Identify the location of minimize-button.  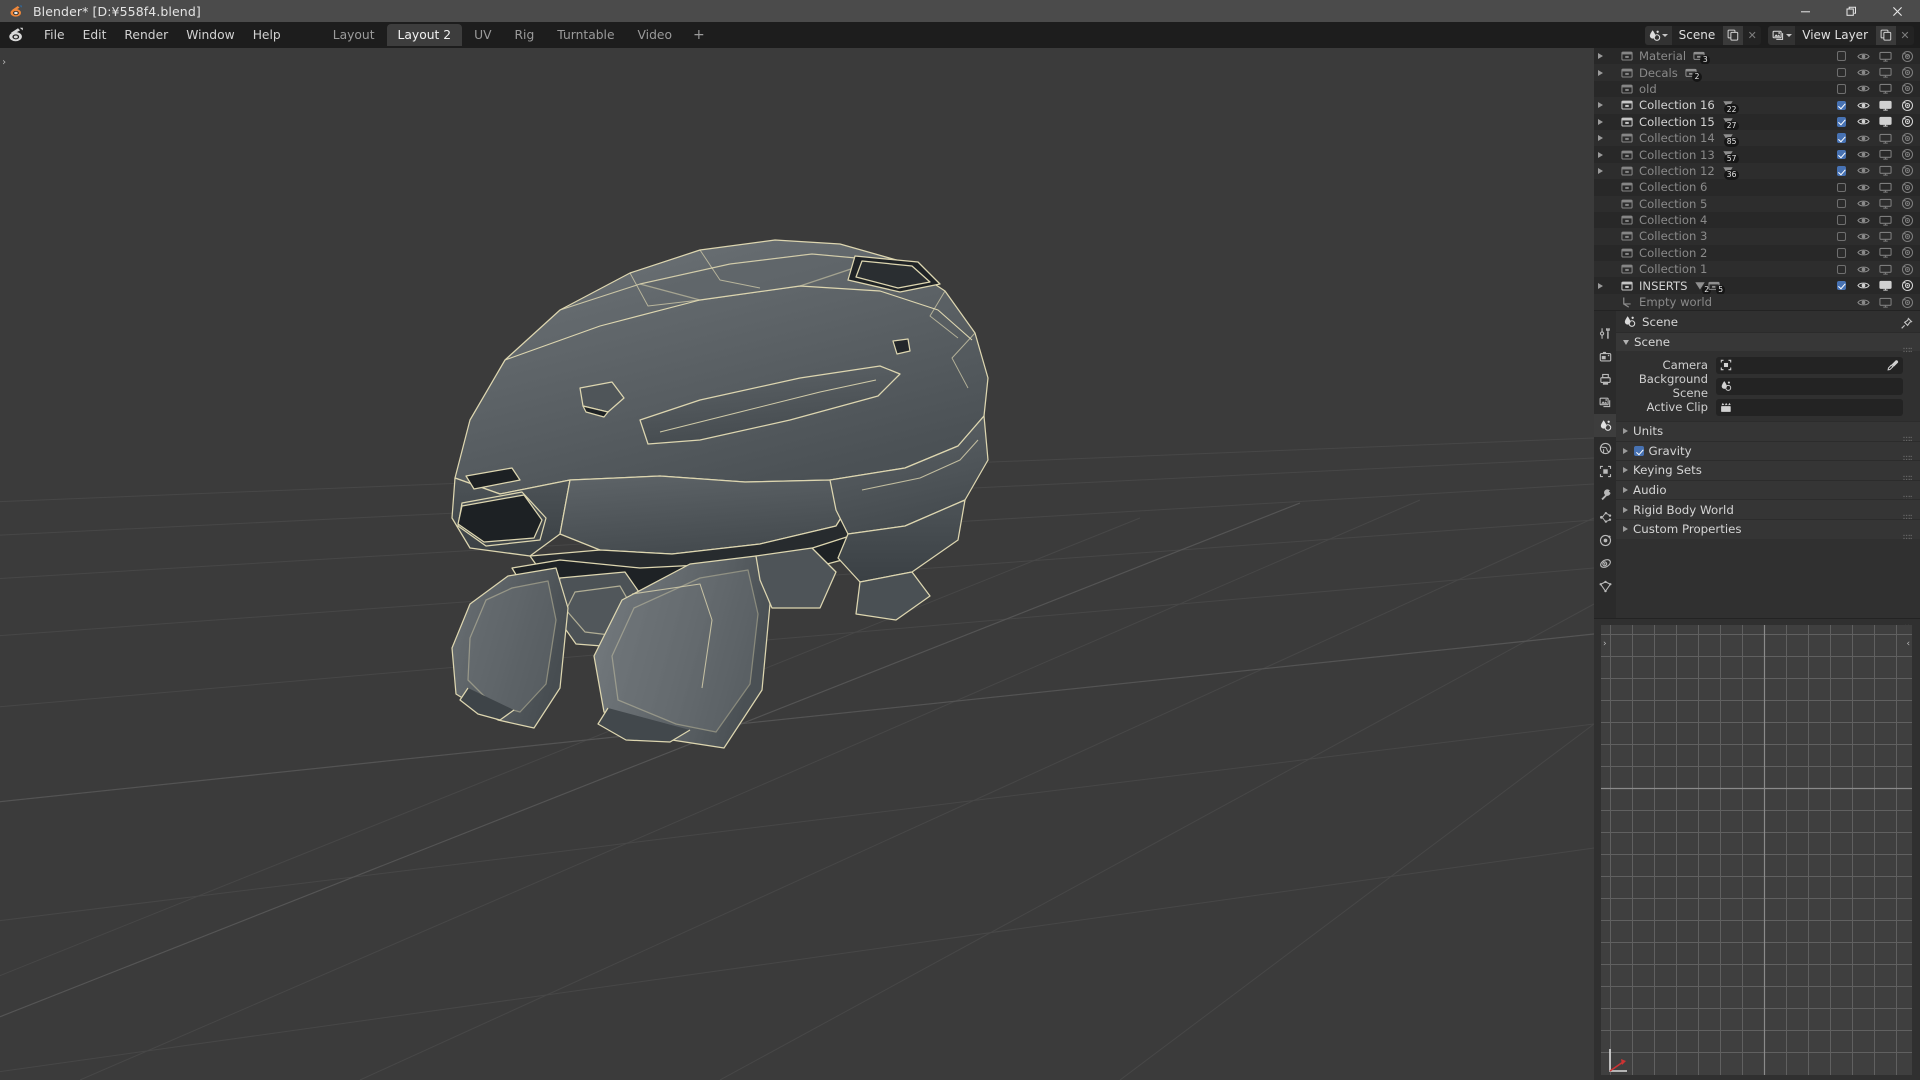
(1805, 11).